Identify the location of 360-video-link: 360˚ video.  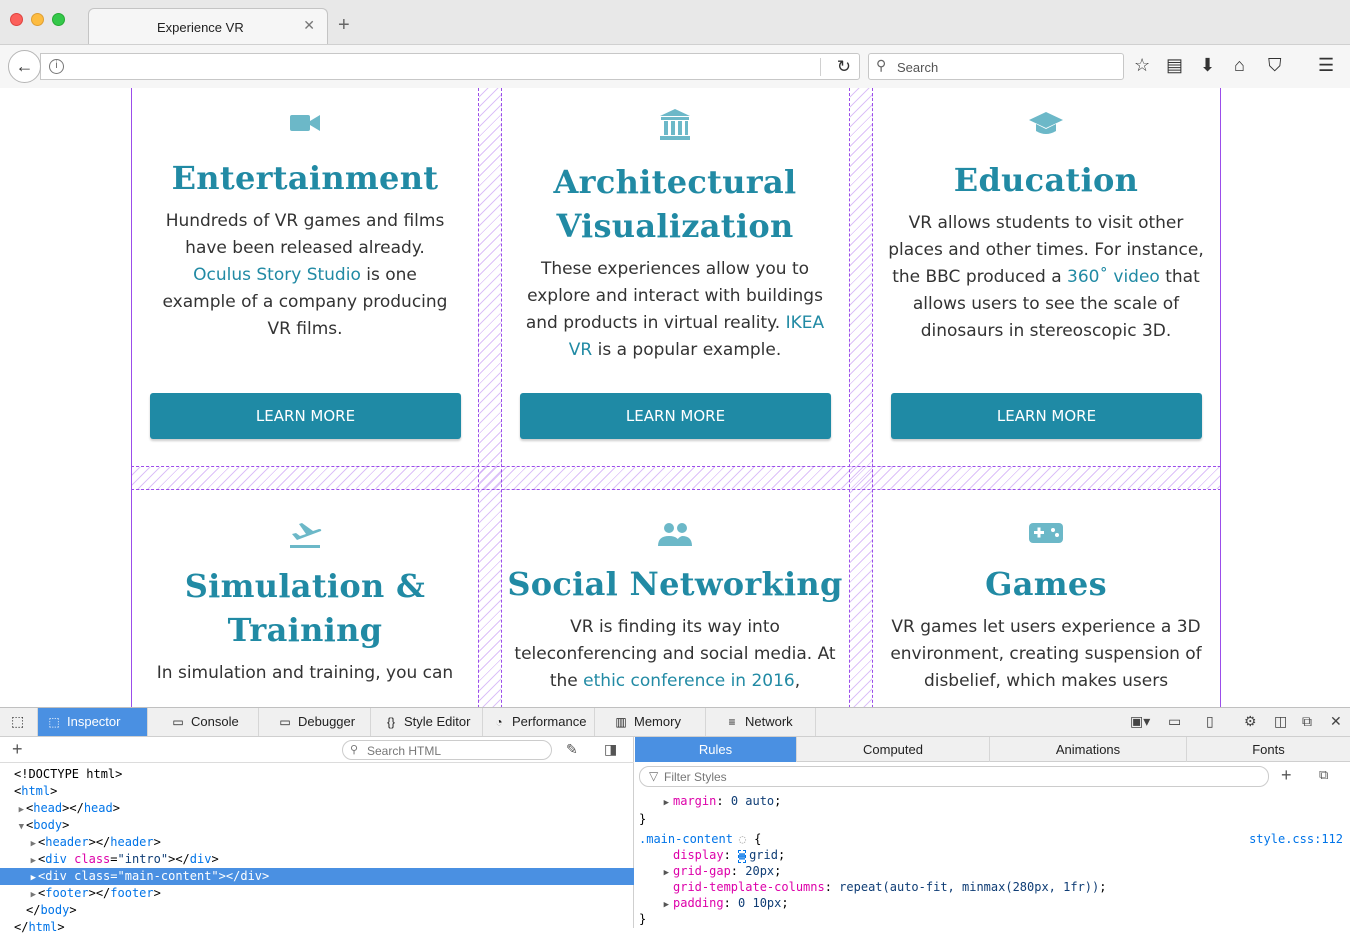
(1113, 277).